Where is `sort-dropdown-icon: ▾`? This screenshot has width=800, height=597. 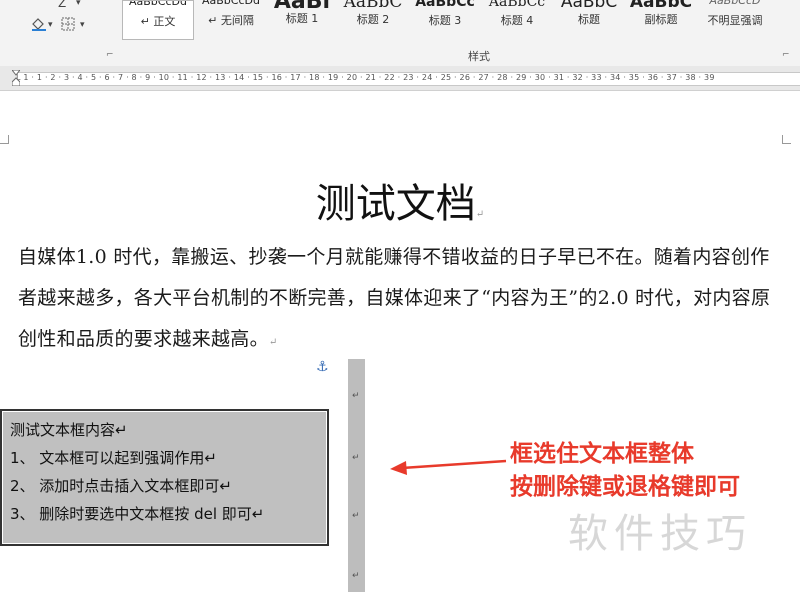 sort-dropdown-icon: ▾ is located at coordinates (78, 6).